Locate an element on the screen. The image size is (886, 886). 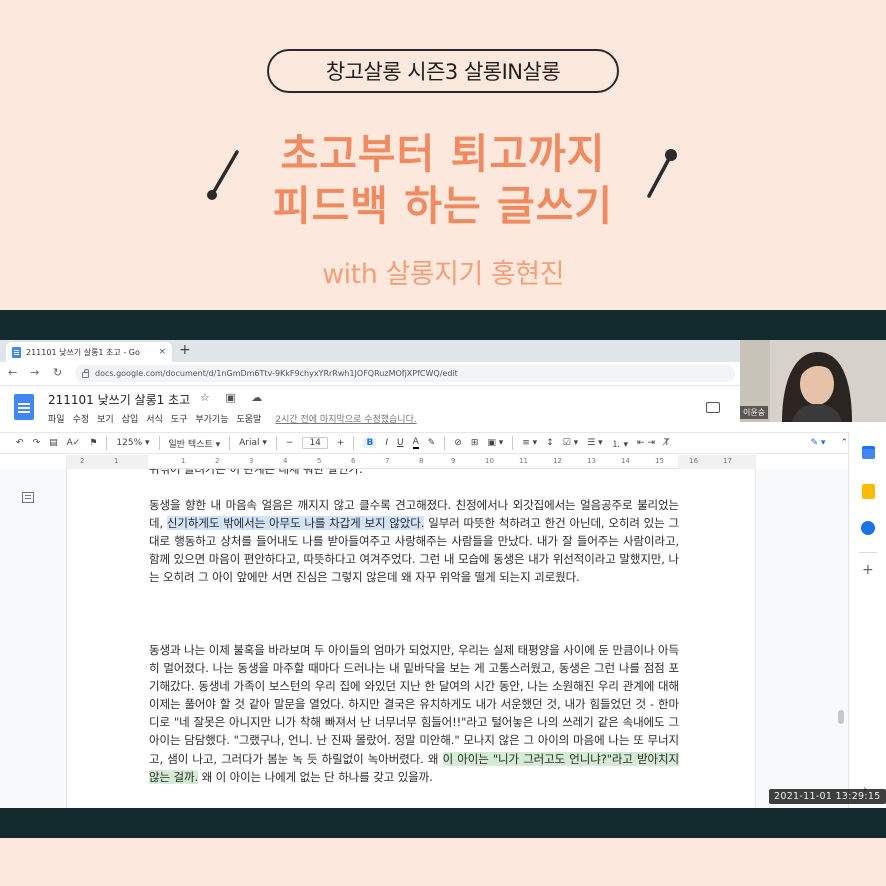
para2-text-after: 왜 이 아이는 나에게 없는 단 하나를 갖고 있을까. is located at coordinates (315, 776).